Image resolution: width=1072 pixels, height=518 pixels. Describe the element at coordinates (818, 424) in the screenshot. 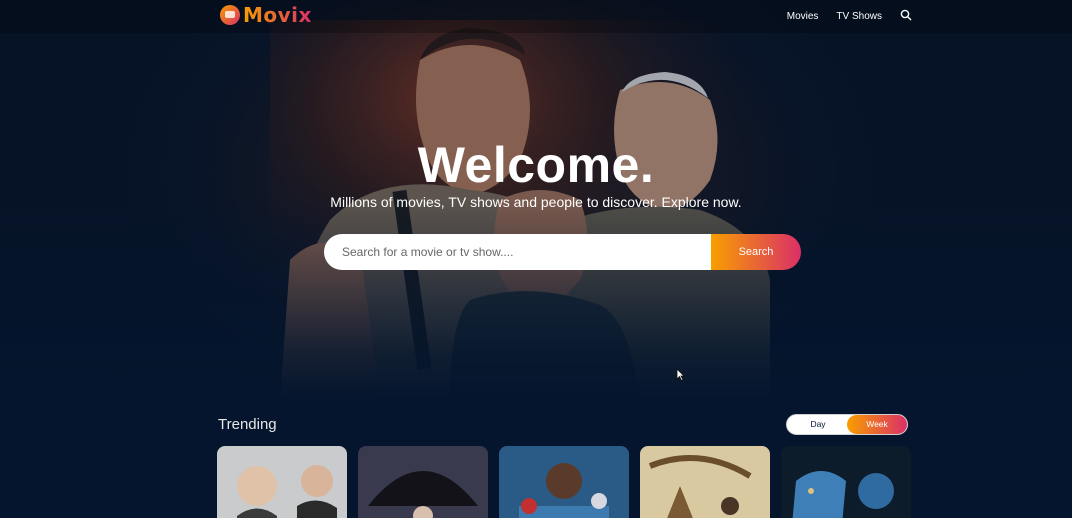

I see `switch-day: Day` at that location.